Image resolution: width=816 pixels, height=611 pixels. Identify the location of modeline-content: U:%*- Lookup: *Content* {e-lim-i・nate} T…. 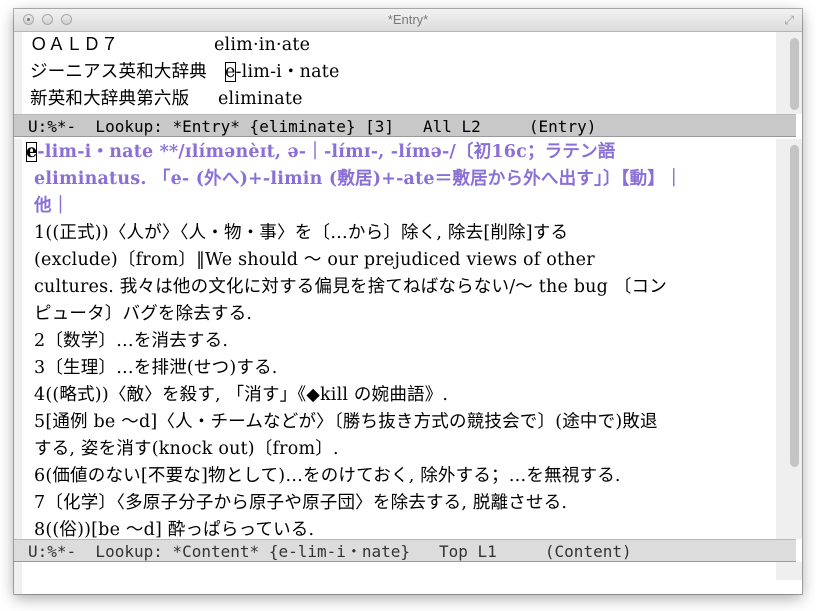
(405, 550).